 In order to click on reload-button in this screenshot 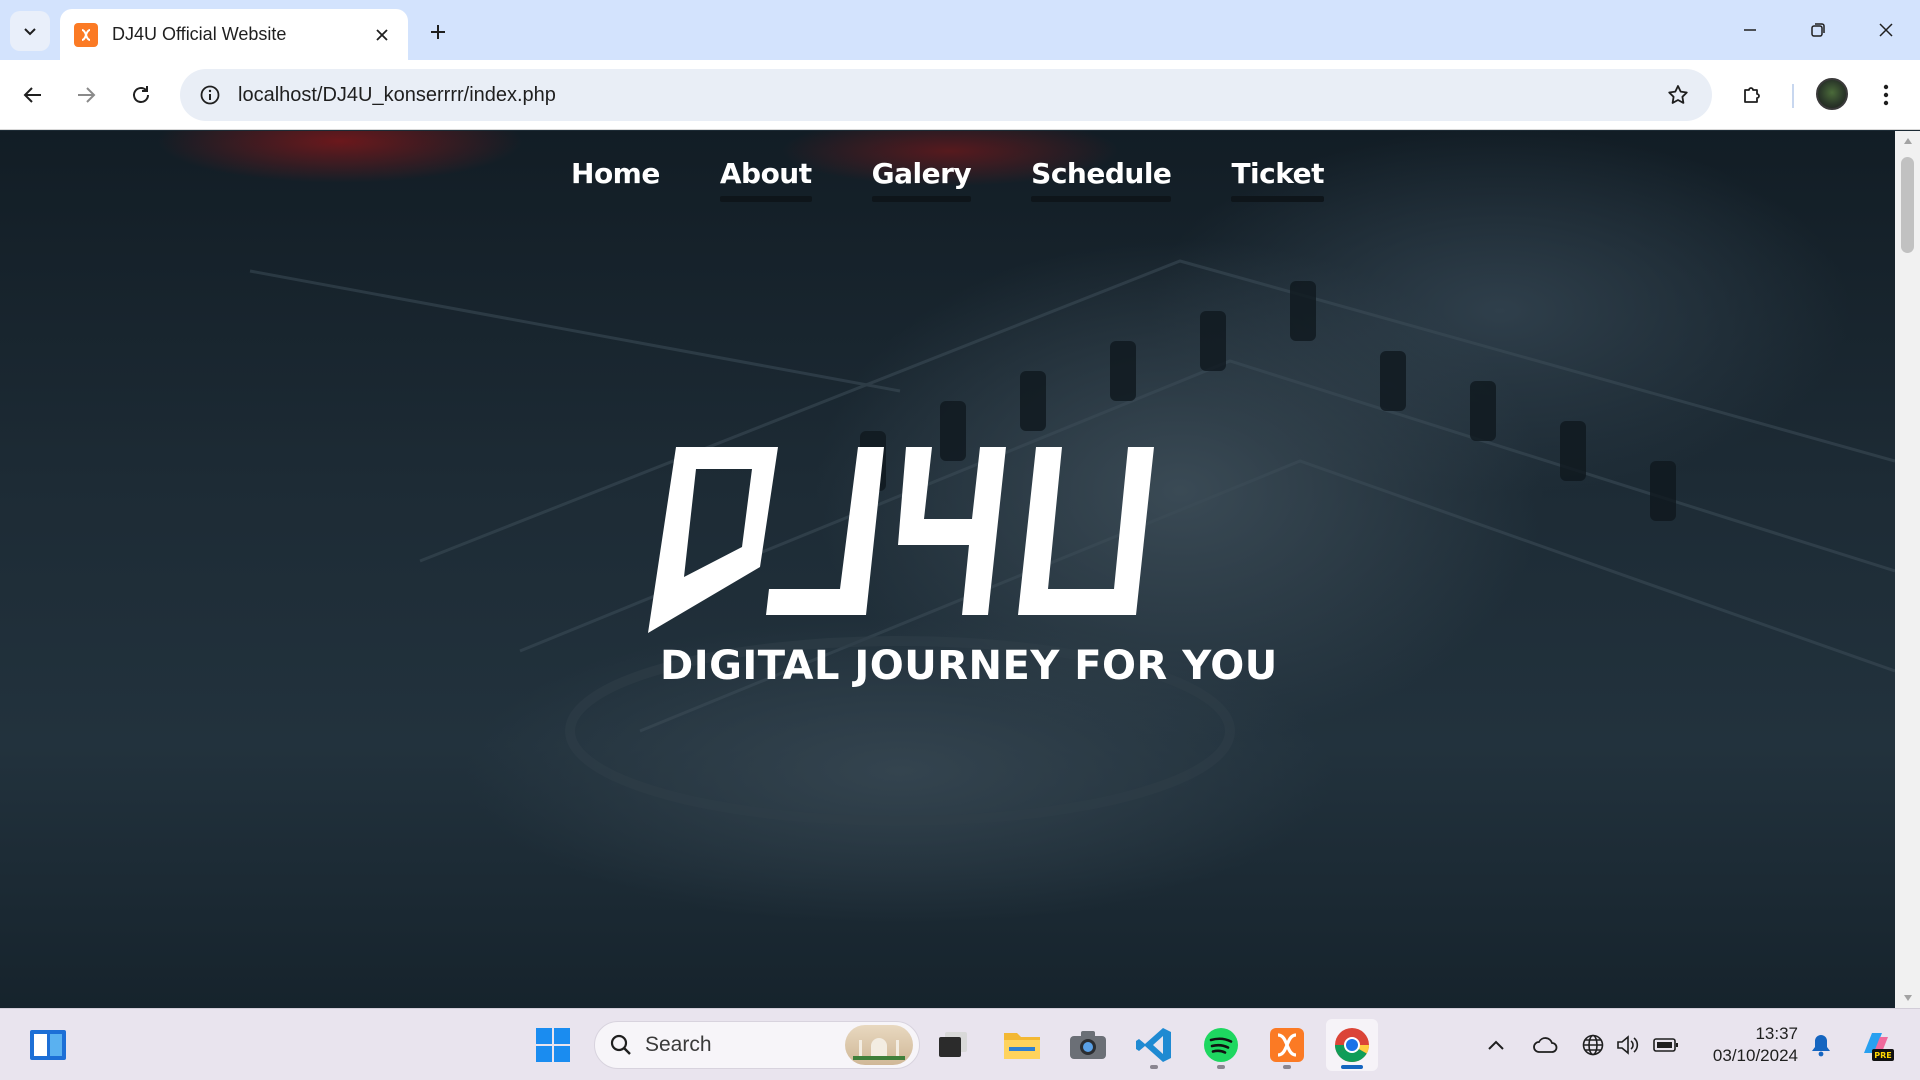, I will do `click(141, 95)`.